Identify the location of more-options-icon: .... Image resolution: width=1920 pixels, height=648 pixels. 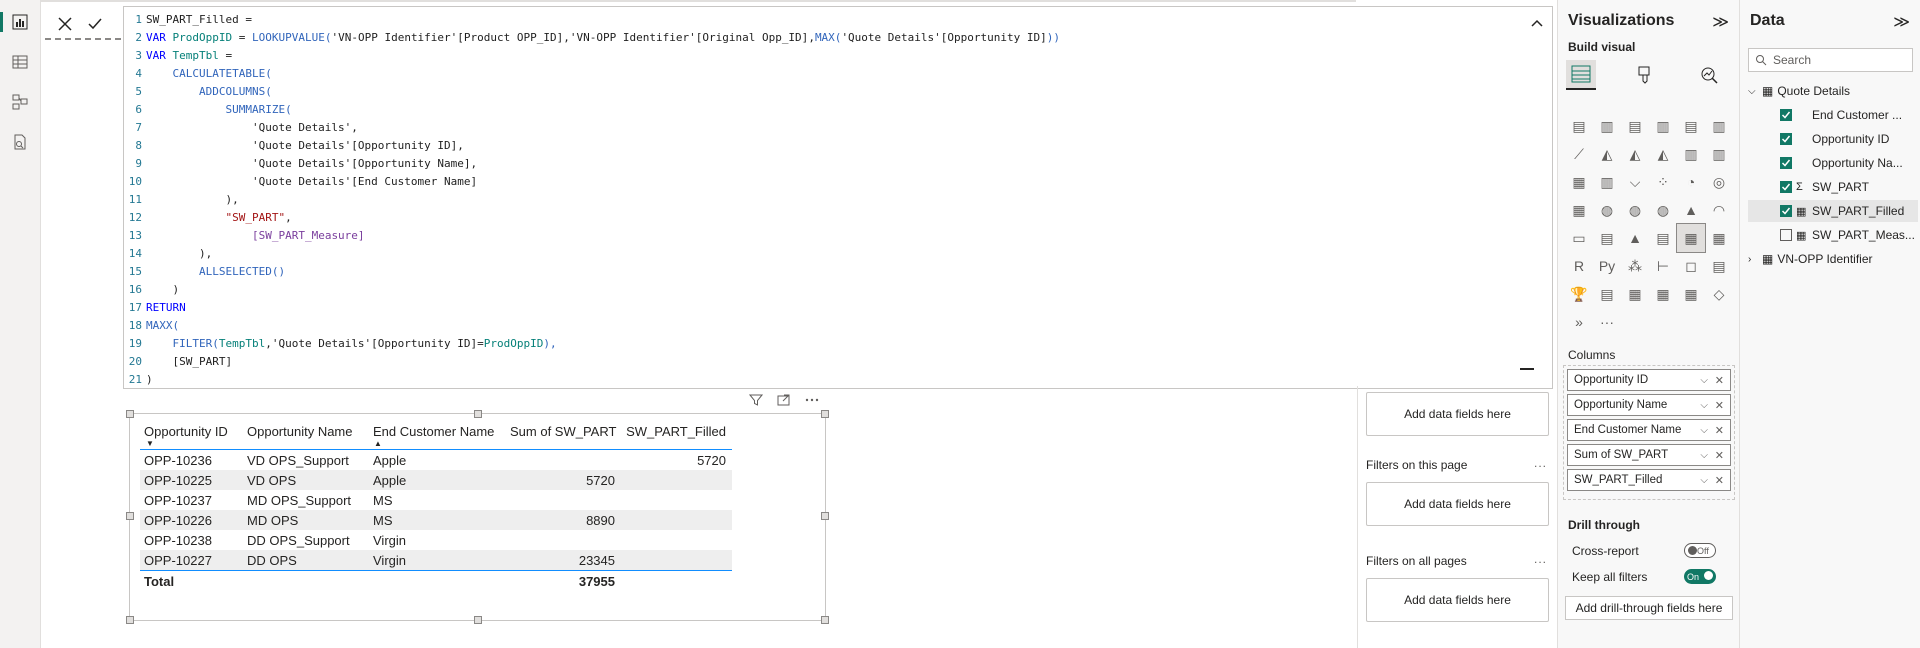
(1540, 463).